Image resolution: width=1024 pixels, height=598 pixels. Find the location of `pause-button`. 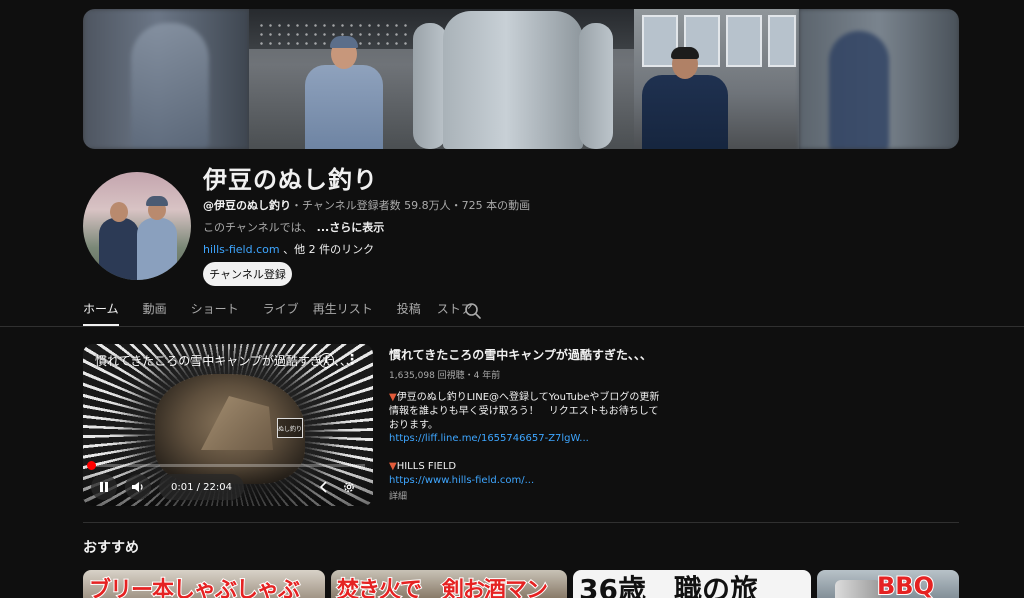

pause-button is located at coordinates (104, 487).